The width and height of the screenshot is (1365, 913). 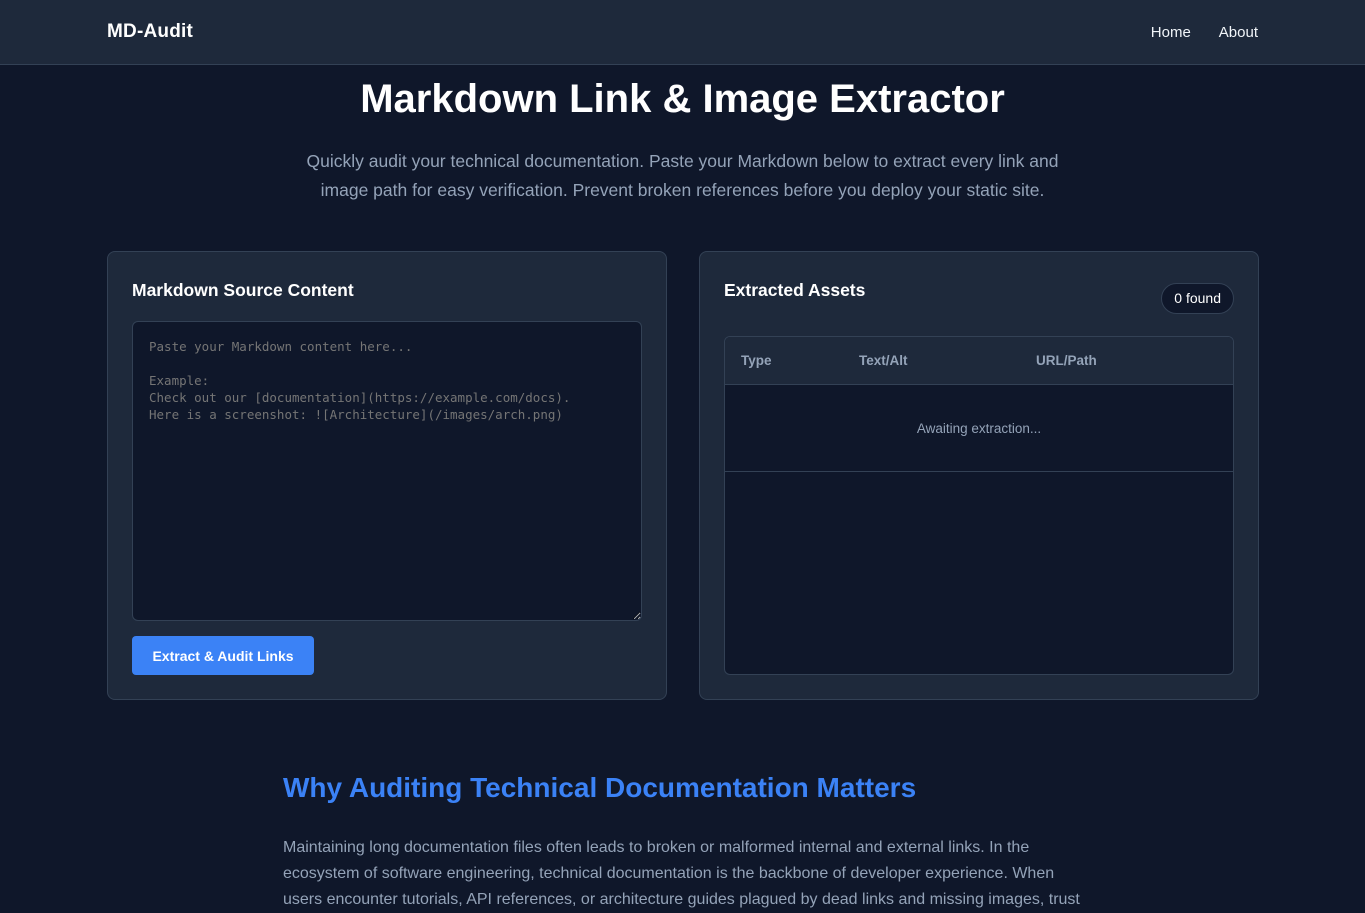 I want to click on nav-link-about: About, so click(x=1238, y=32).